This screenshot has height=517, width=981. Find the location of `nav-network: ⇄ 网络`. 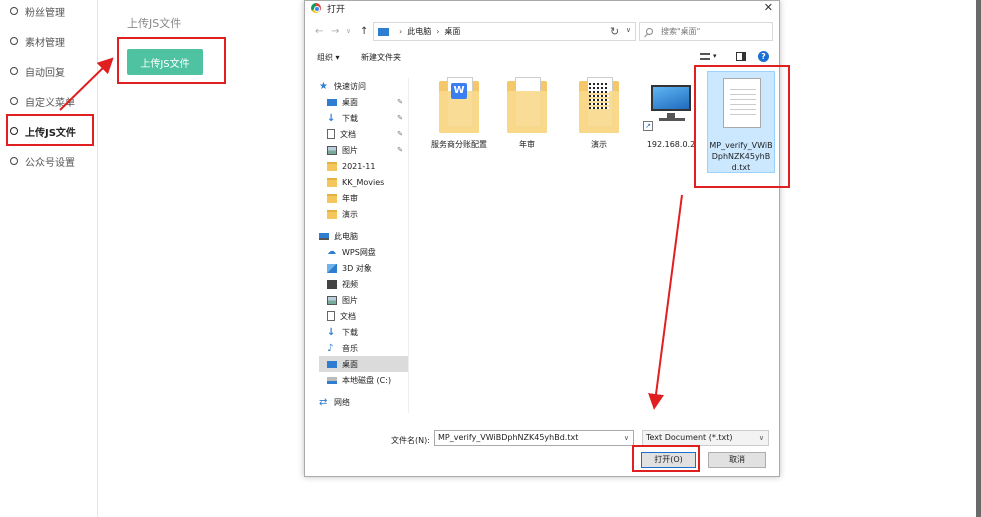

nav-network: ⇄ 网络 is located at coordinates (363, 402).